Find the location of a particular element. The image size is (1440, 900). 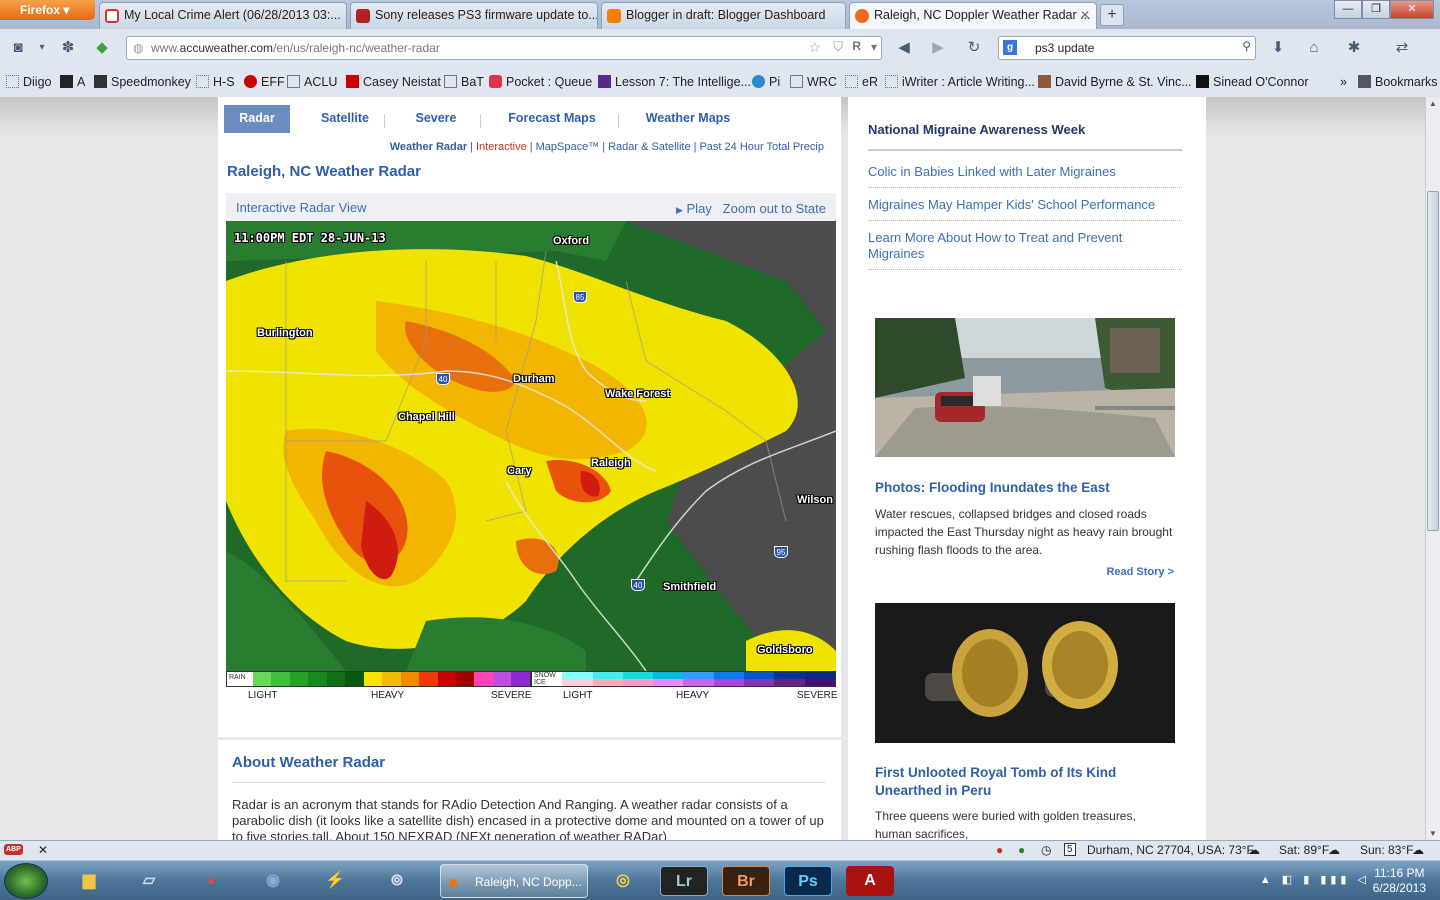

flood-photo is located at coordinates (1025, 387).